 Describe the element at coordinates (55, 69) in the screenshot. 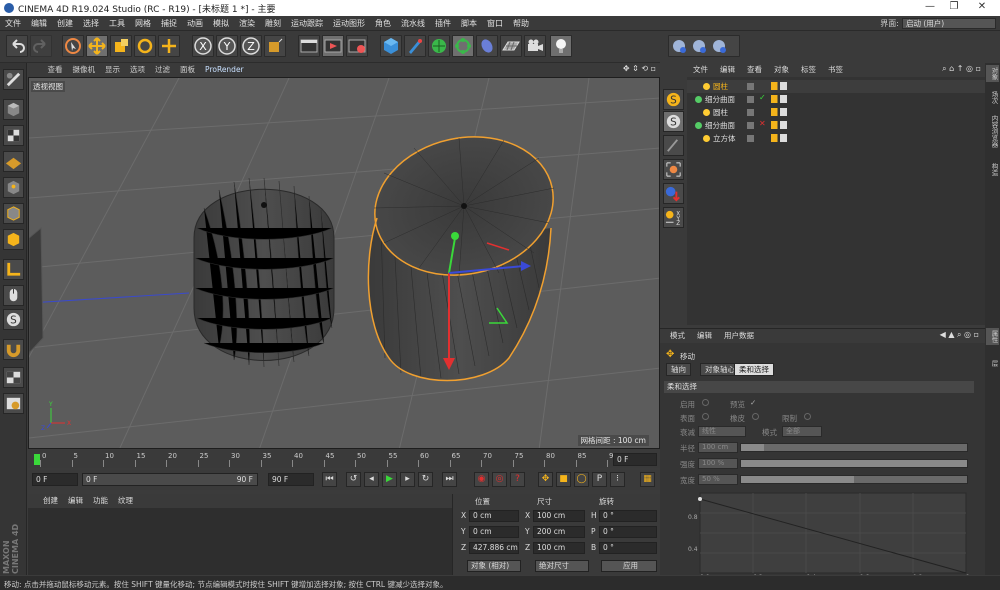

I see `viewport-menu-item: 查看` at that location.